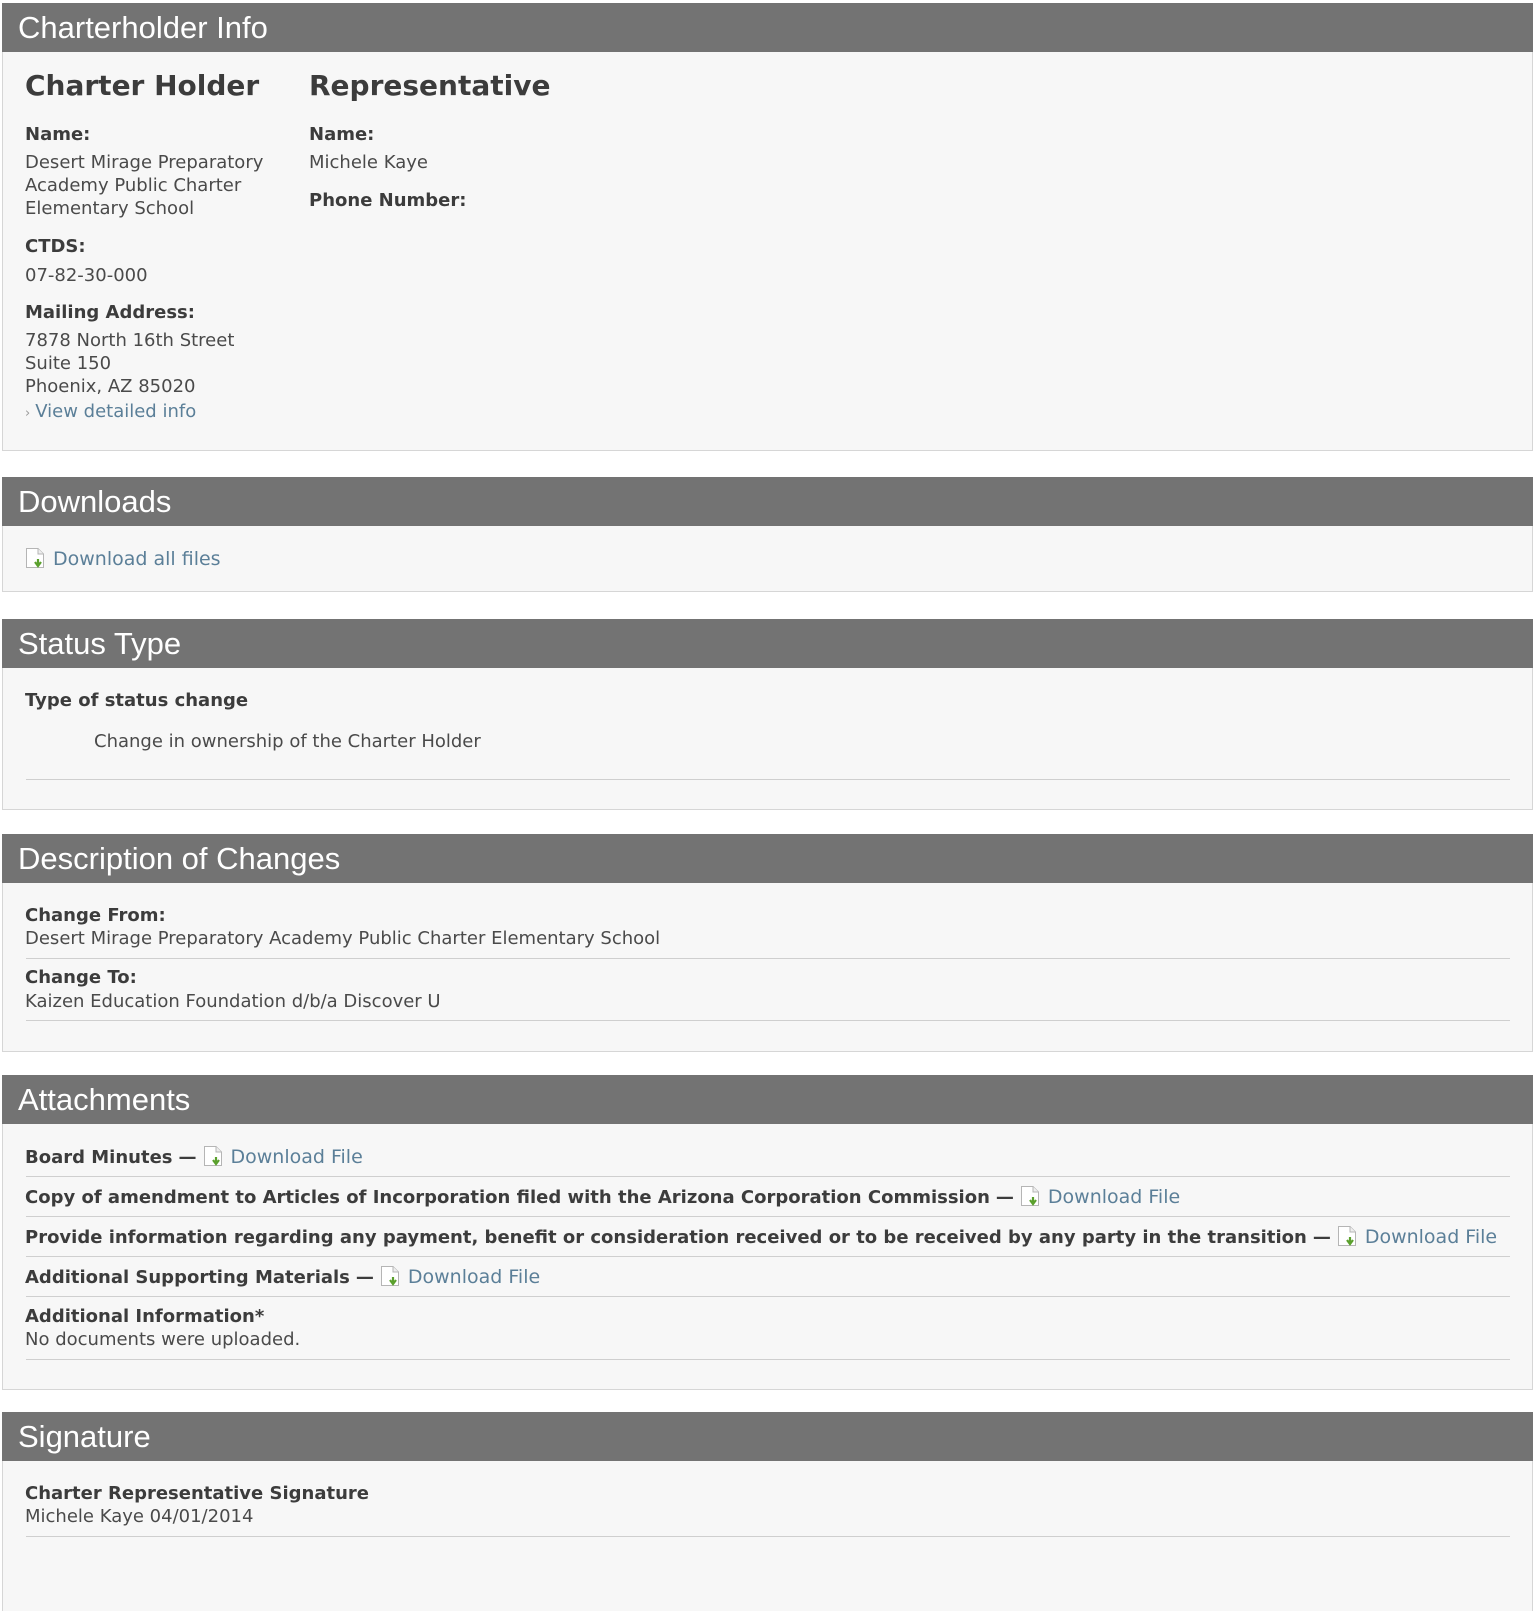  I want to click on signature-value: Michele Kaye 04/01/2014, so click(139, 1516).